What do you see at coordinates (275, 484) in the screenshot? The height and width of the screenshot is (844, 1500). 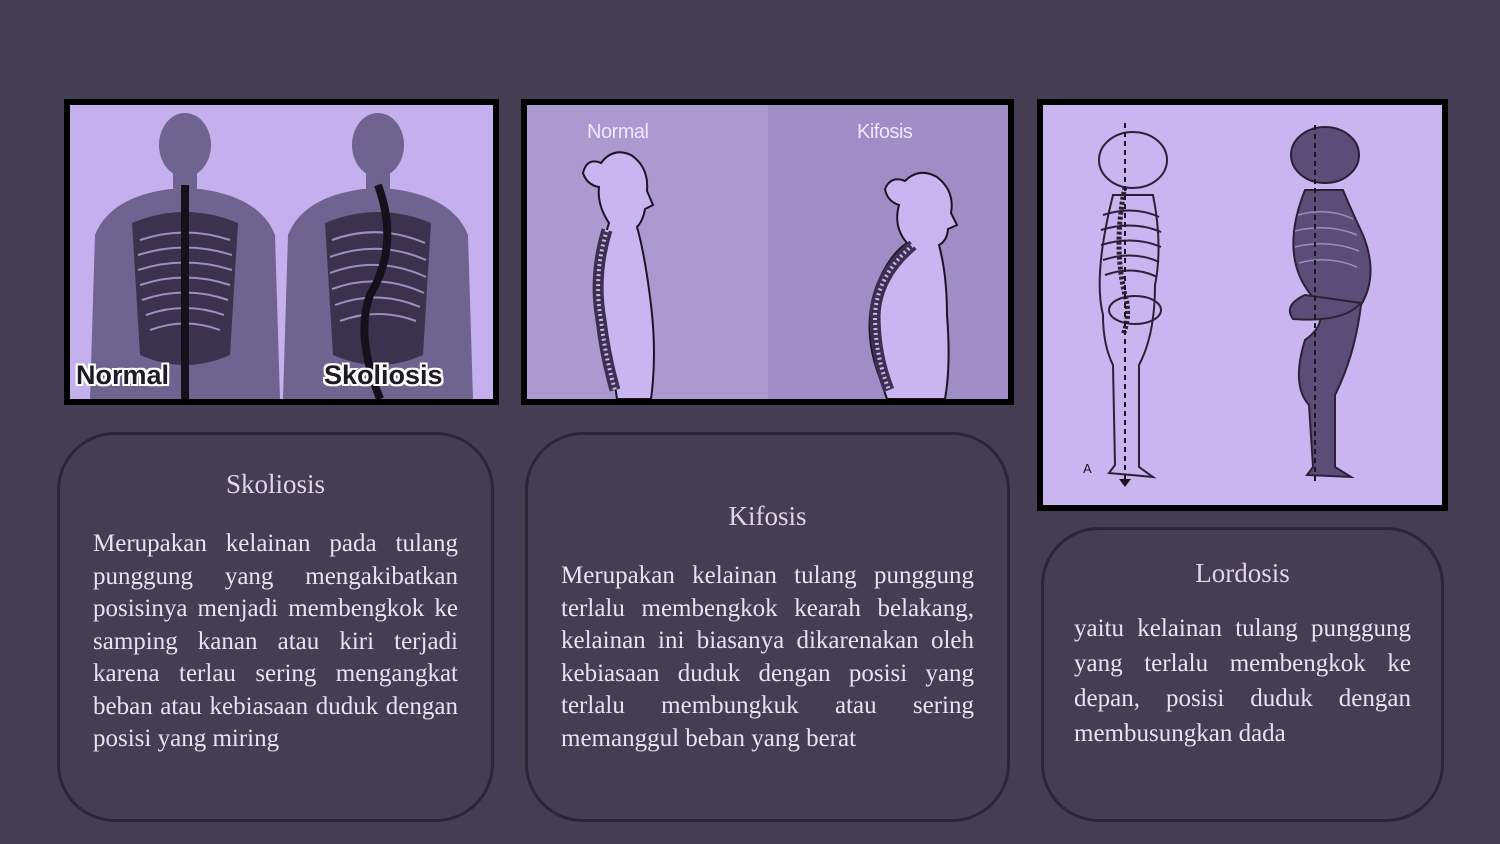 I see `skoliosis-title: Skoliosis` at bounding box center [275, 484].